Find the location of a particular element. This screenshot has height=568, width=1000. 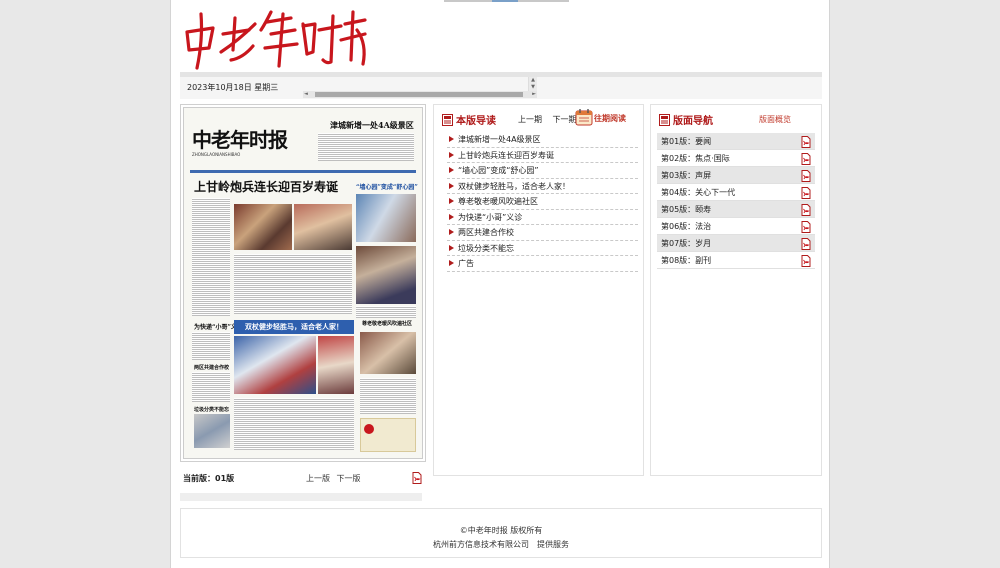

edition-label: 第04版：关心下一代 is located at coordinates (698, 192).